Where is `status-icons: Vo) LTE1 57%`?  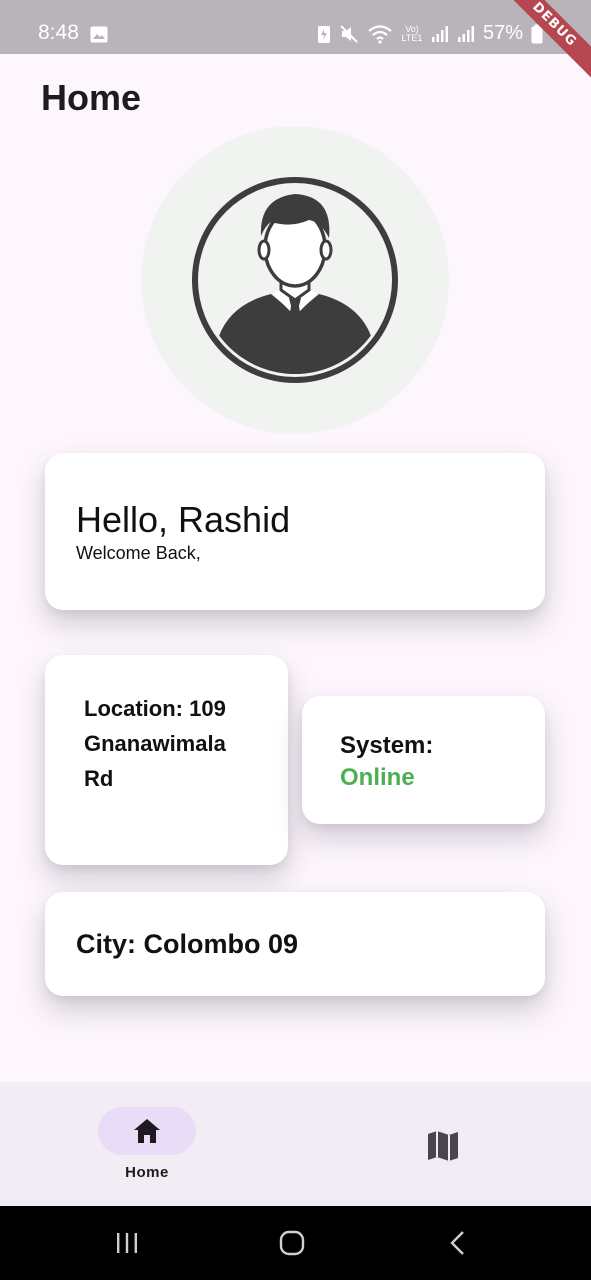
status-icons: Vo) LTE1 57% is located at coordinates (430, 33).